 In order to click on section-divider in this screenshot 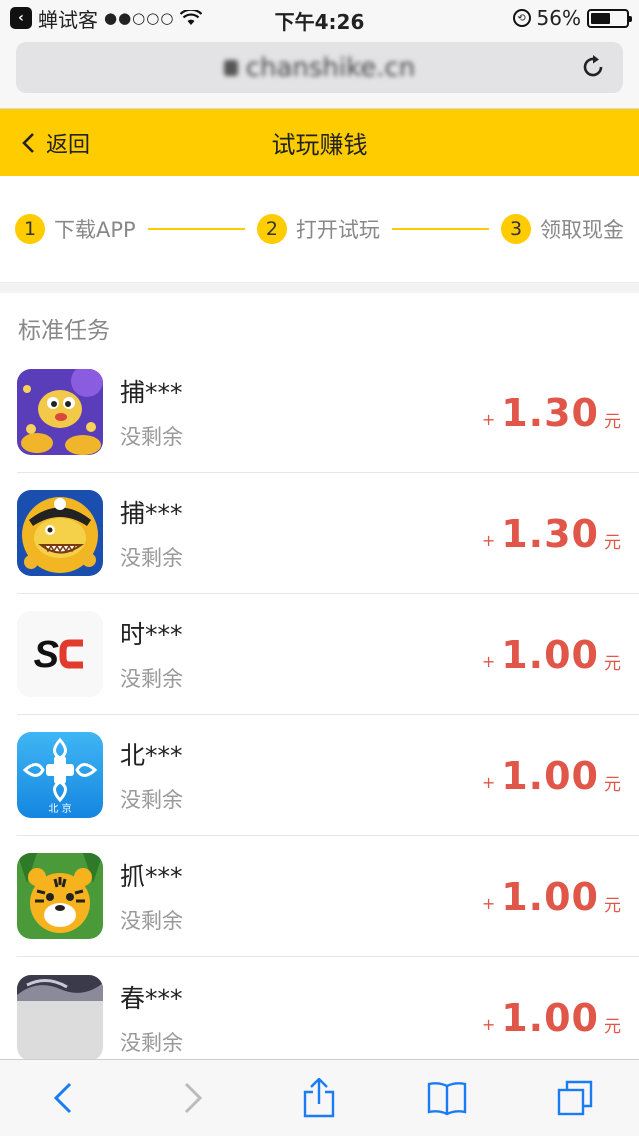, I will do `click(319, 288)`.